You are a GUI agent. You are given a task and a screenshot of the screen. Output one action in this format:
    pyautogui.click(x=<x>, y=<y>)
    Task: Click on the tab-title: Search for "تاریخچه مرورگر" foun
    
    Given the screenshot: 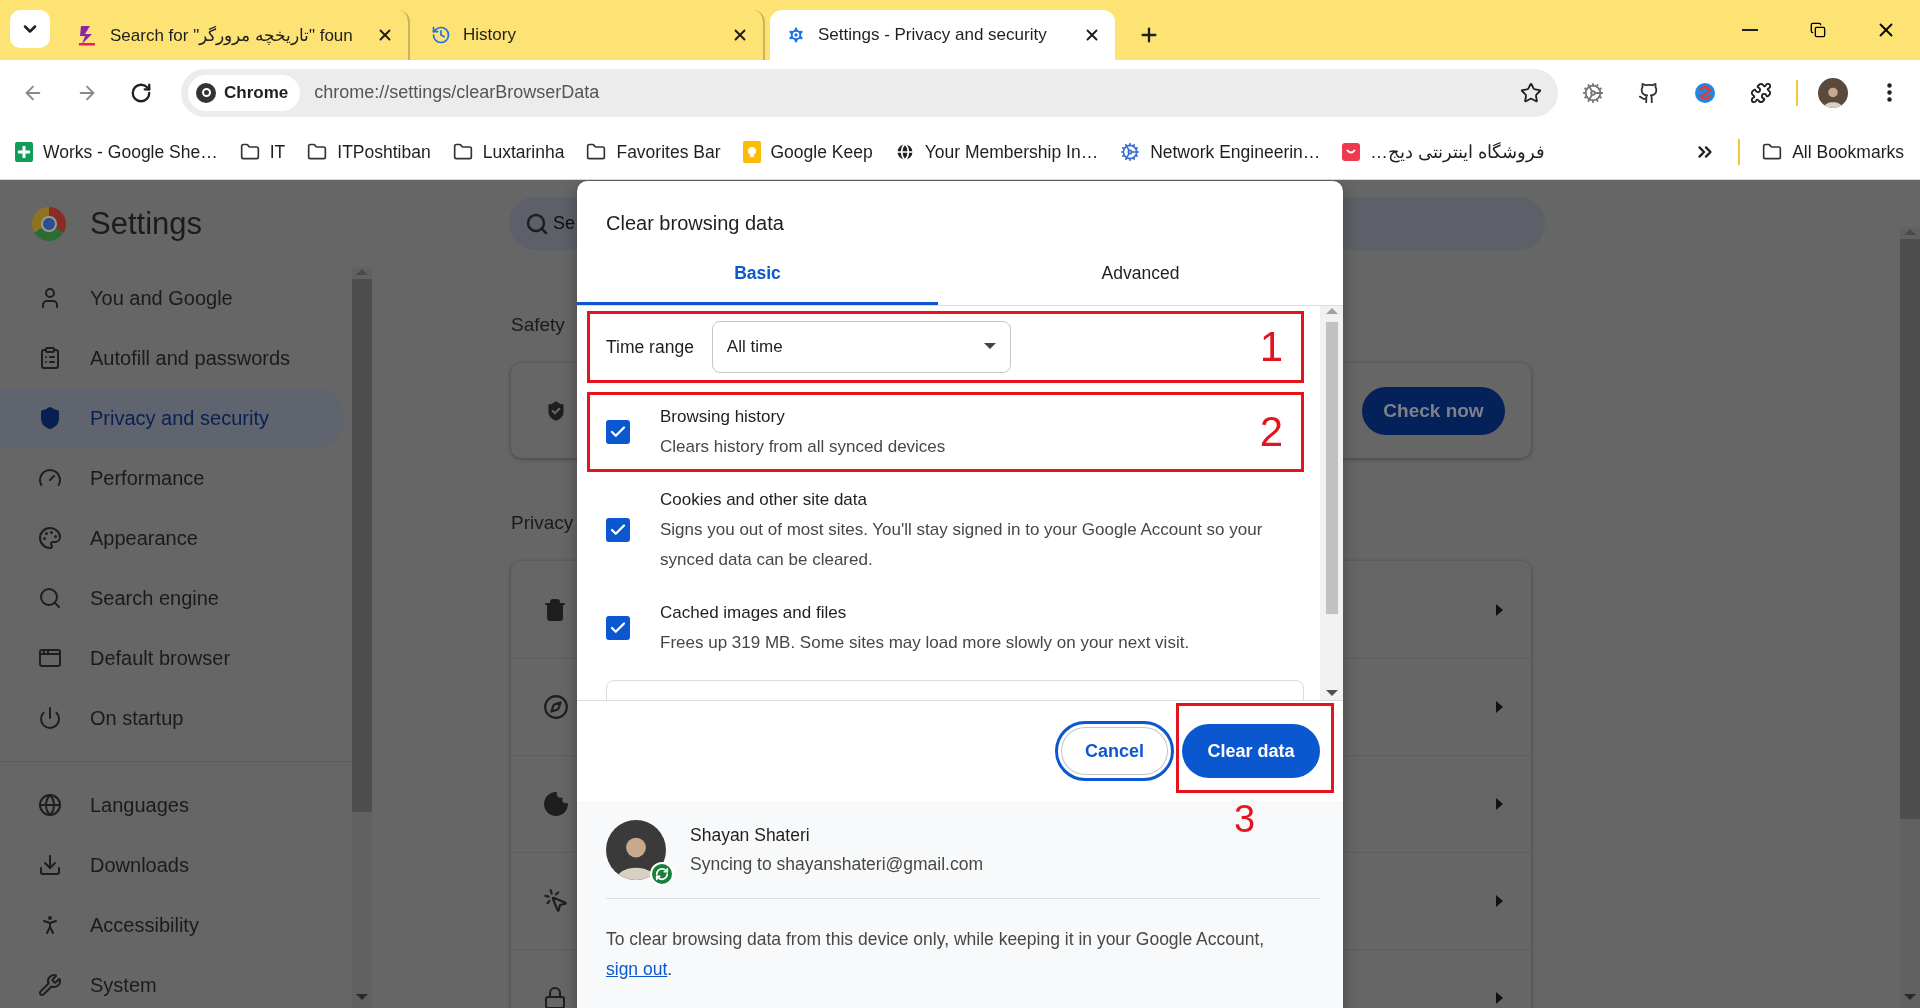 What is the action you would take?
    pyautogui.click(x=232, y=35)
    